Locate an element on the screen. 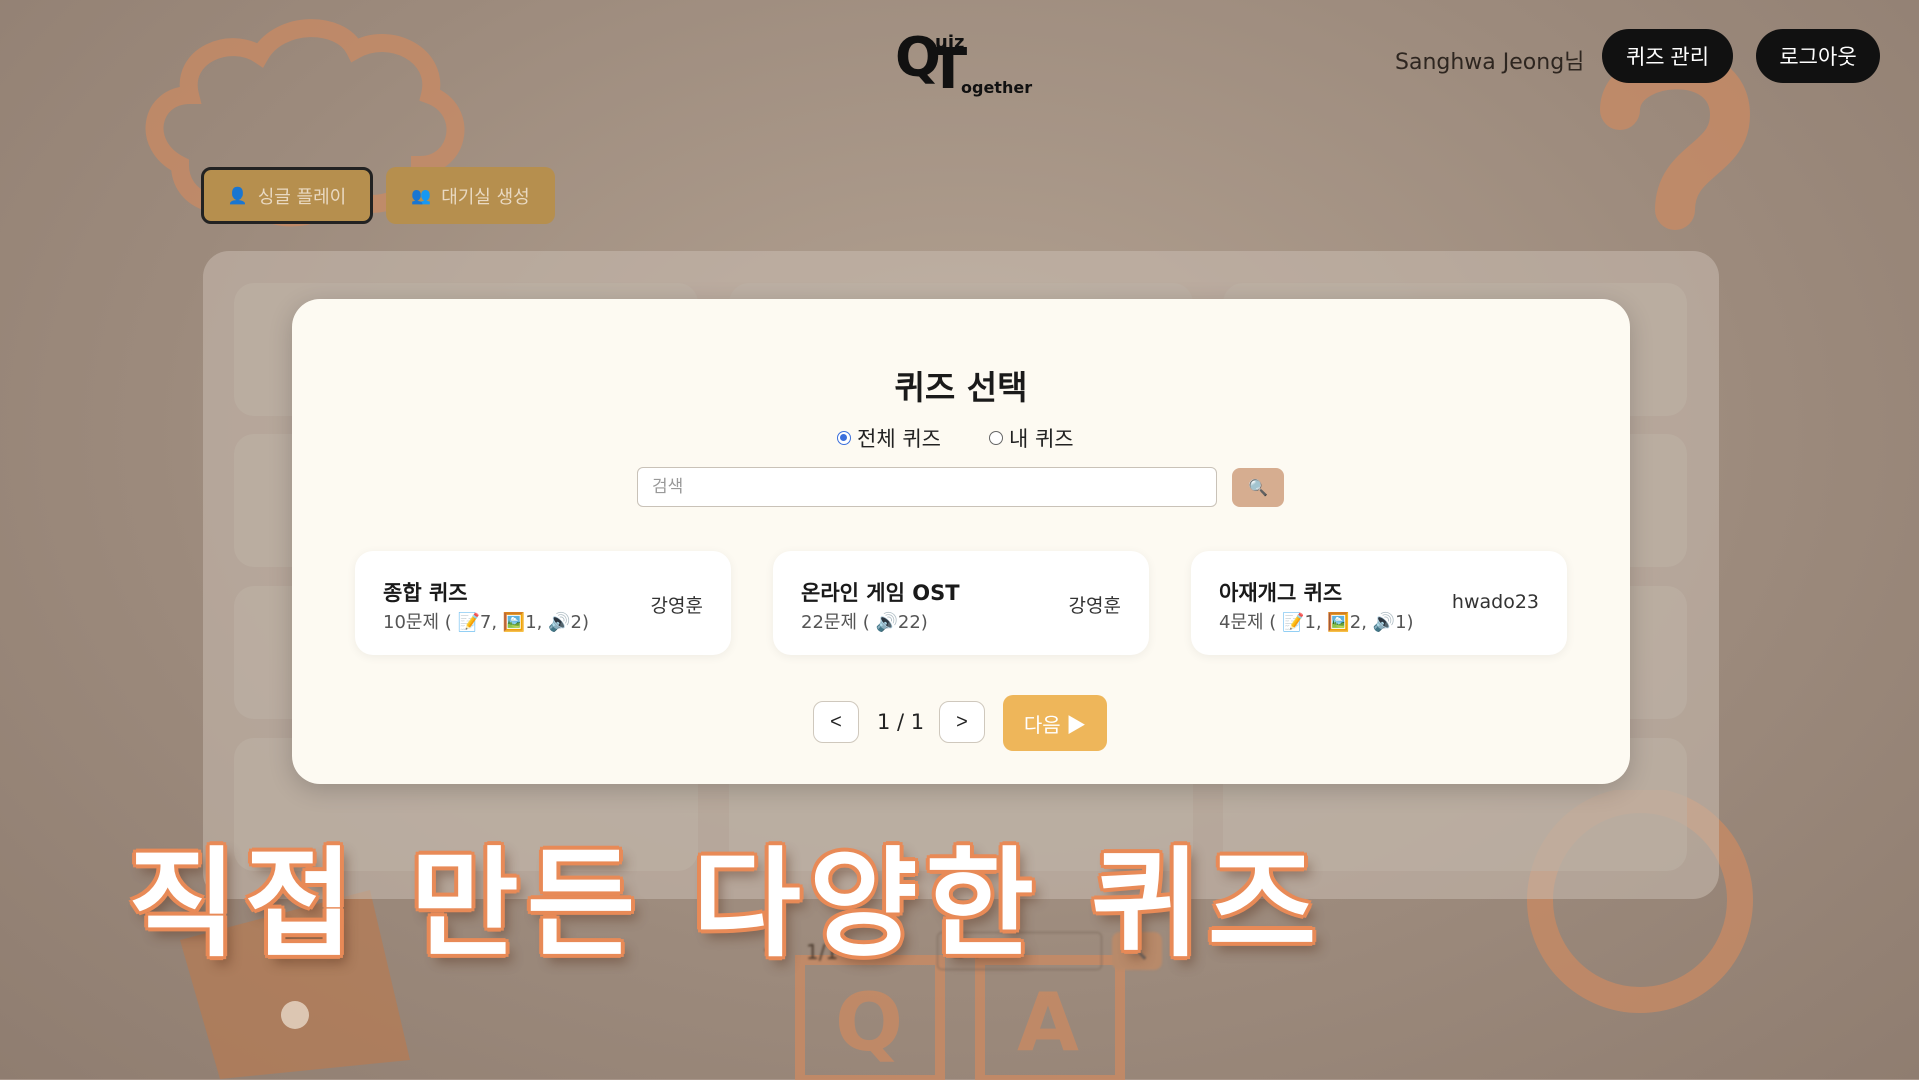 This screenshot has height=1080, width=1919. svg-text: A is located at coordinates (1048, 1022).